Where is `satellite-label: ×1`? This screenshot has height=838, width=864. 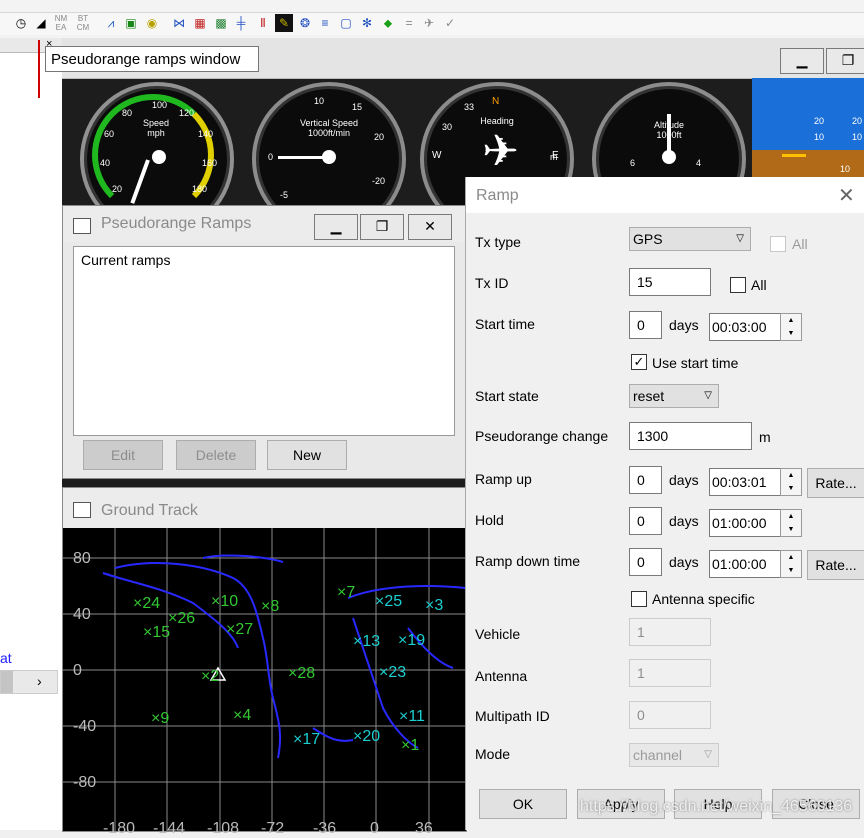
satellite-label: ×1 is located at coordinates (410, 745).